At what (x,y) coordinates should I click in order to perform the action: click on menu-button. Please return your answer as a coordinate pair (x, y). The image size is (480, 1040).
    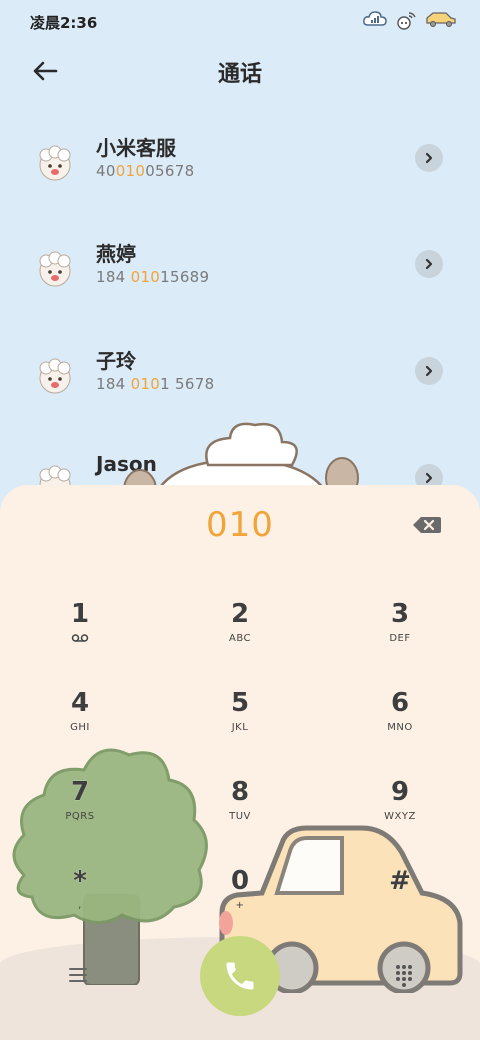
    Looking at the image, I should click on (78, 975).